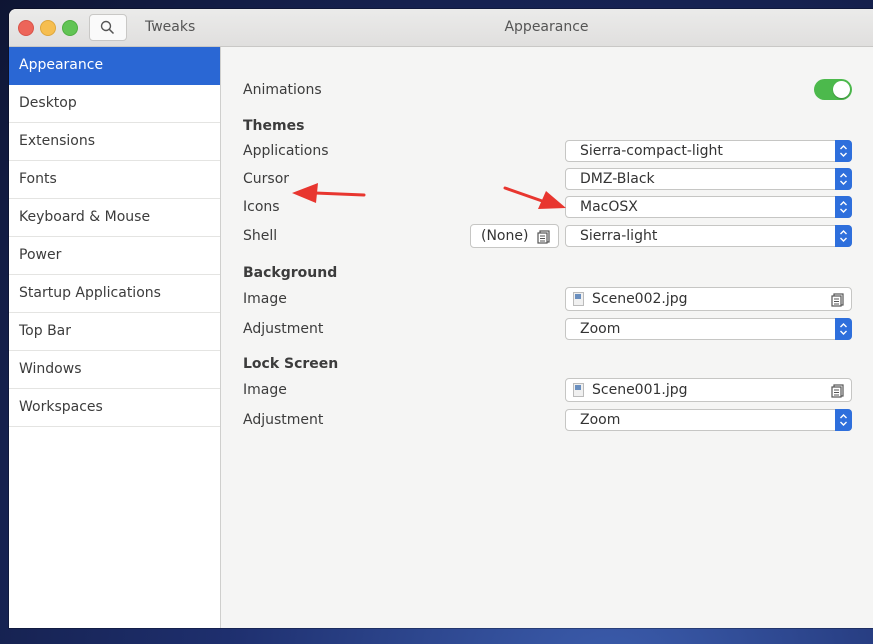  Describe the element at coordinates (114, 104) in the screenshot. I see `sidebar-item-desktop: Desktop` at that location.